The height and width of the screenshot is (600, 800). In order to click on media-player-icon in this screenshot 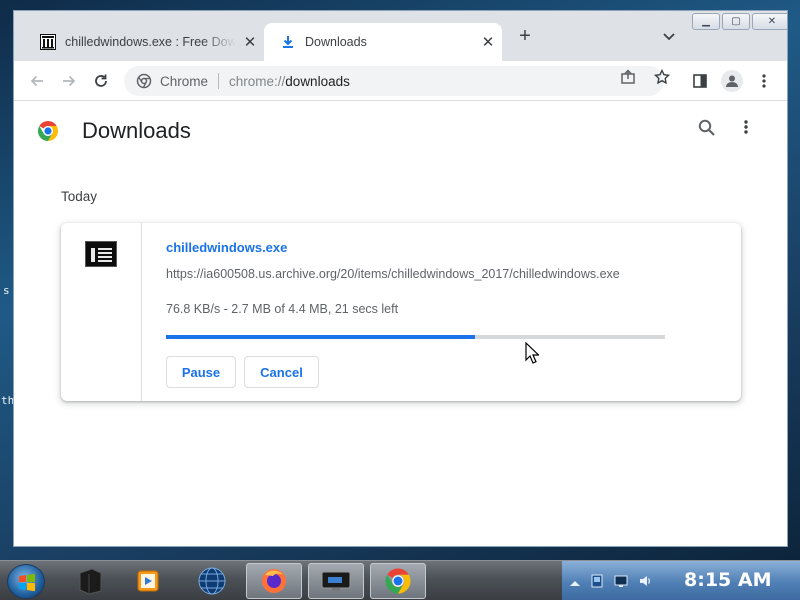, I will do `click(148, 581)`.